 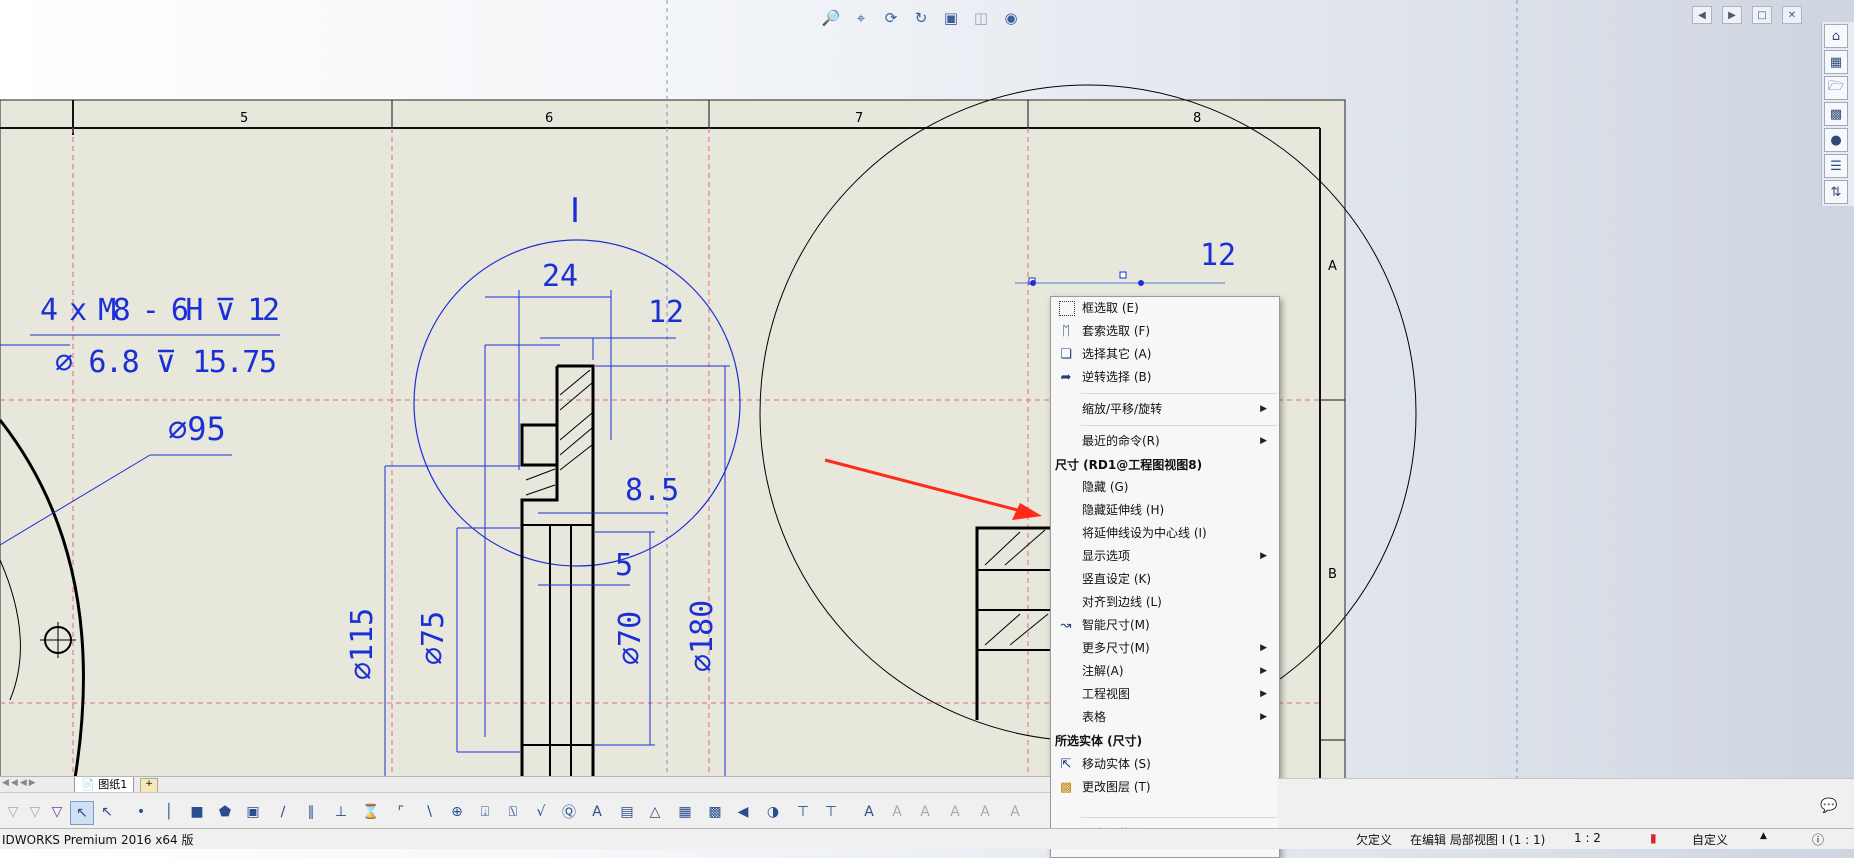 I want to click on menu-drawing-views: 工程视图 ▶, so click(x=1165, y=694).